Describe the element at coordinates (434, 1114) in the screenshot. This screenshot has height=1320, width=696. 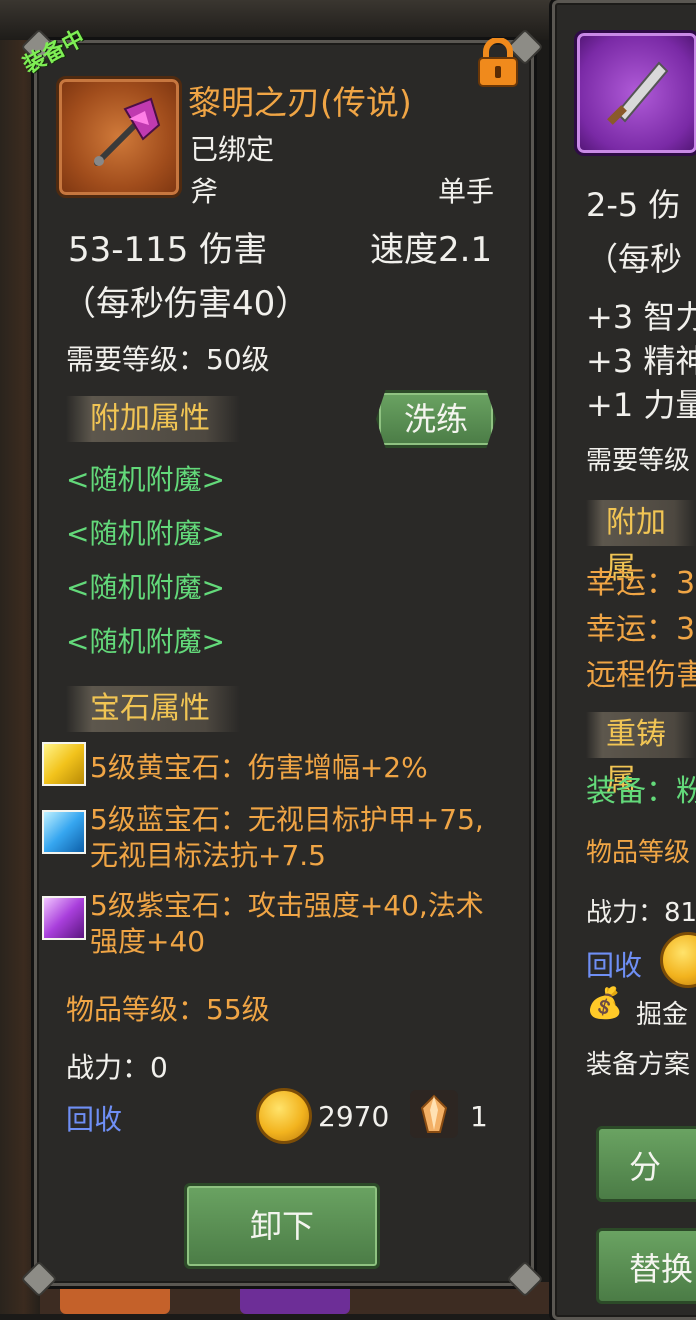
I see `crystal-icon` at that location.